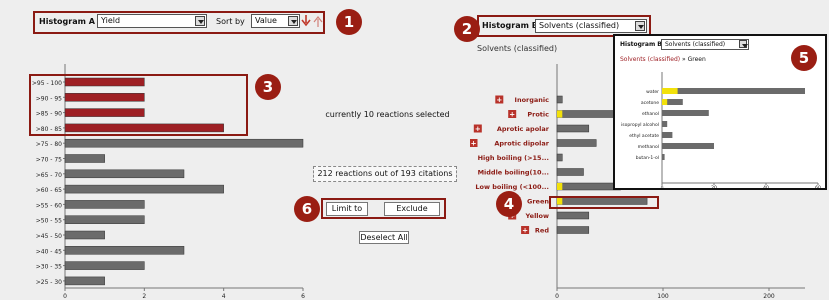 Image resolution: width=829 pixels, height=300 pixels. I want to click on histogram-a-category-label: >60 - 65, so click(49, 190).